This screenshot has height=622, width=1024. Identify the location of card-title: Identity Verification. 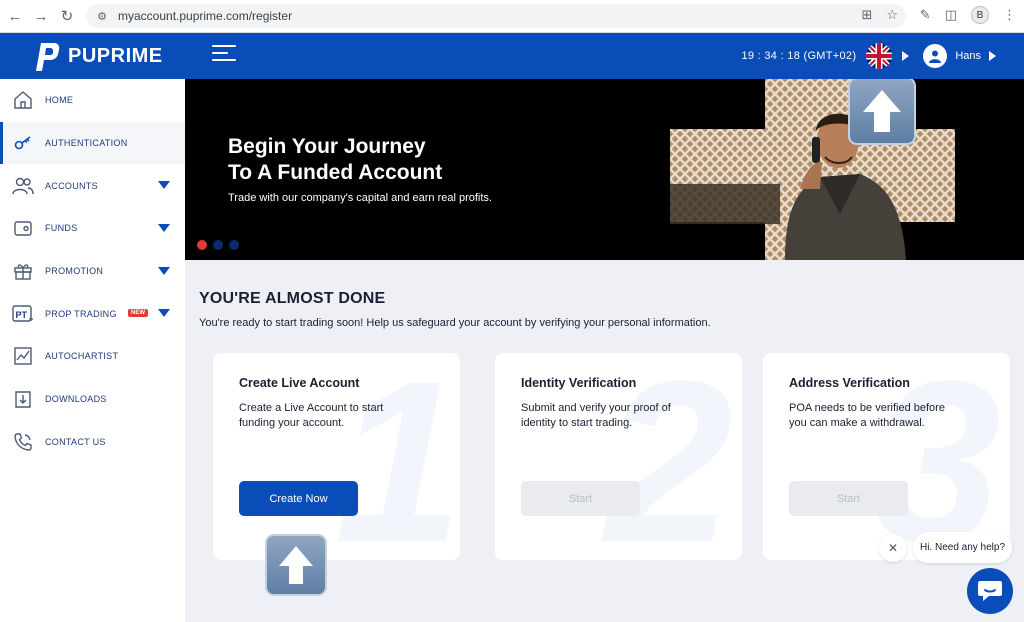
(579, 383).